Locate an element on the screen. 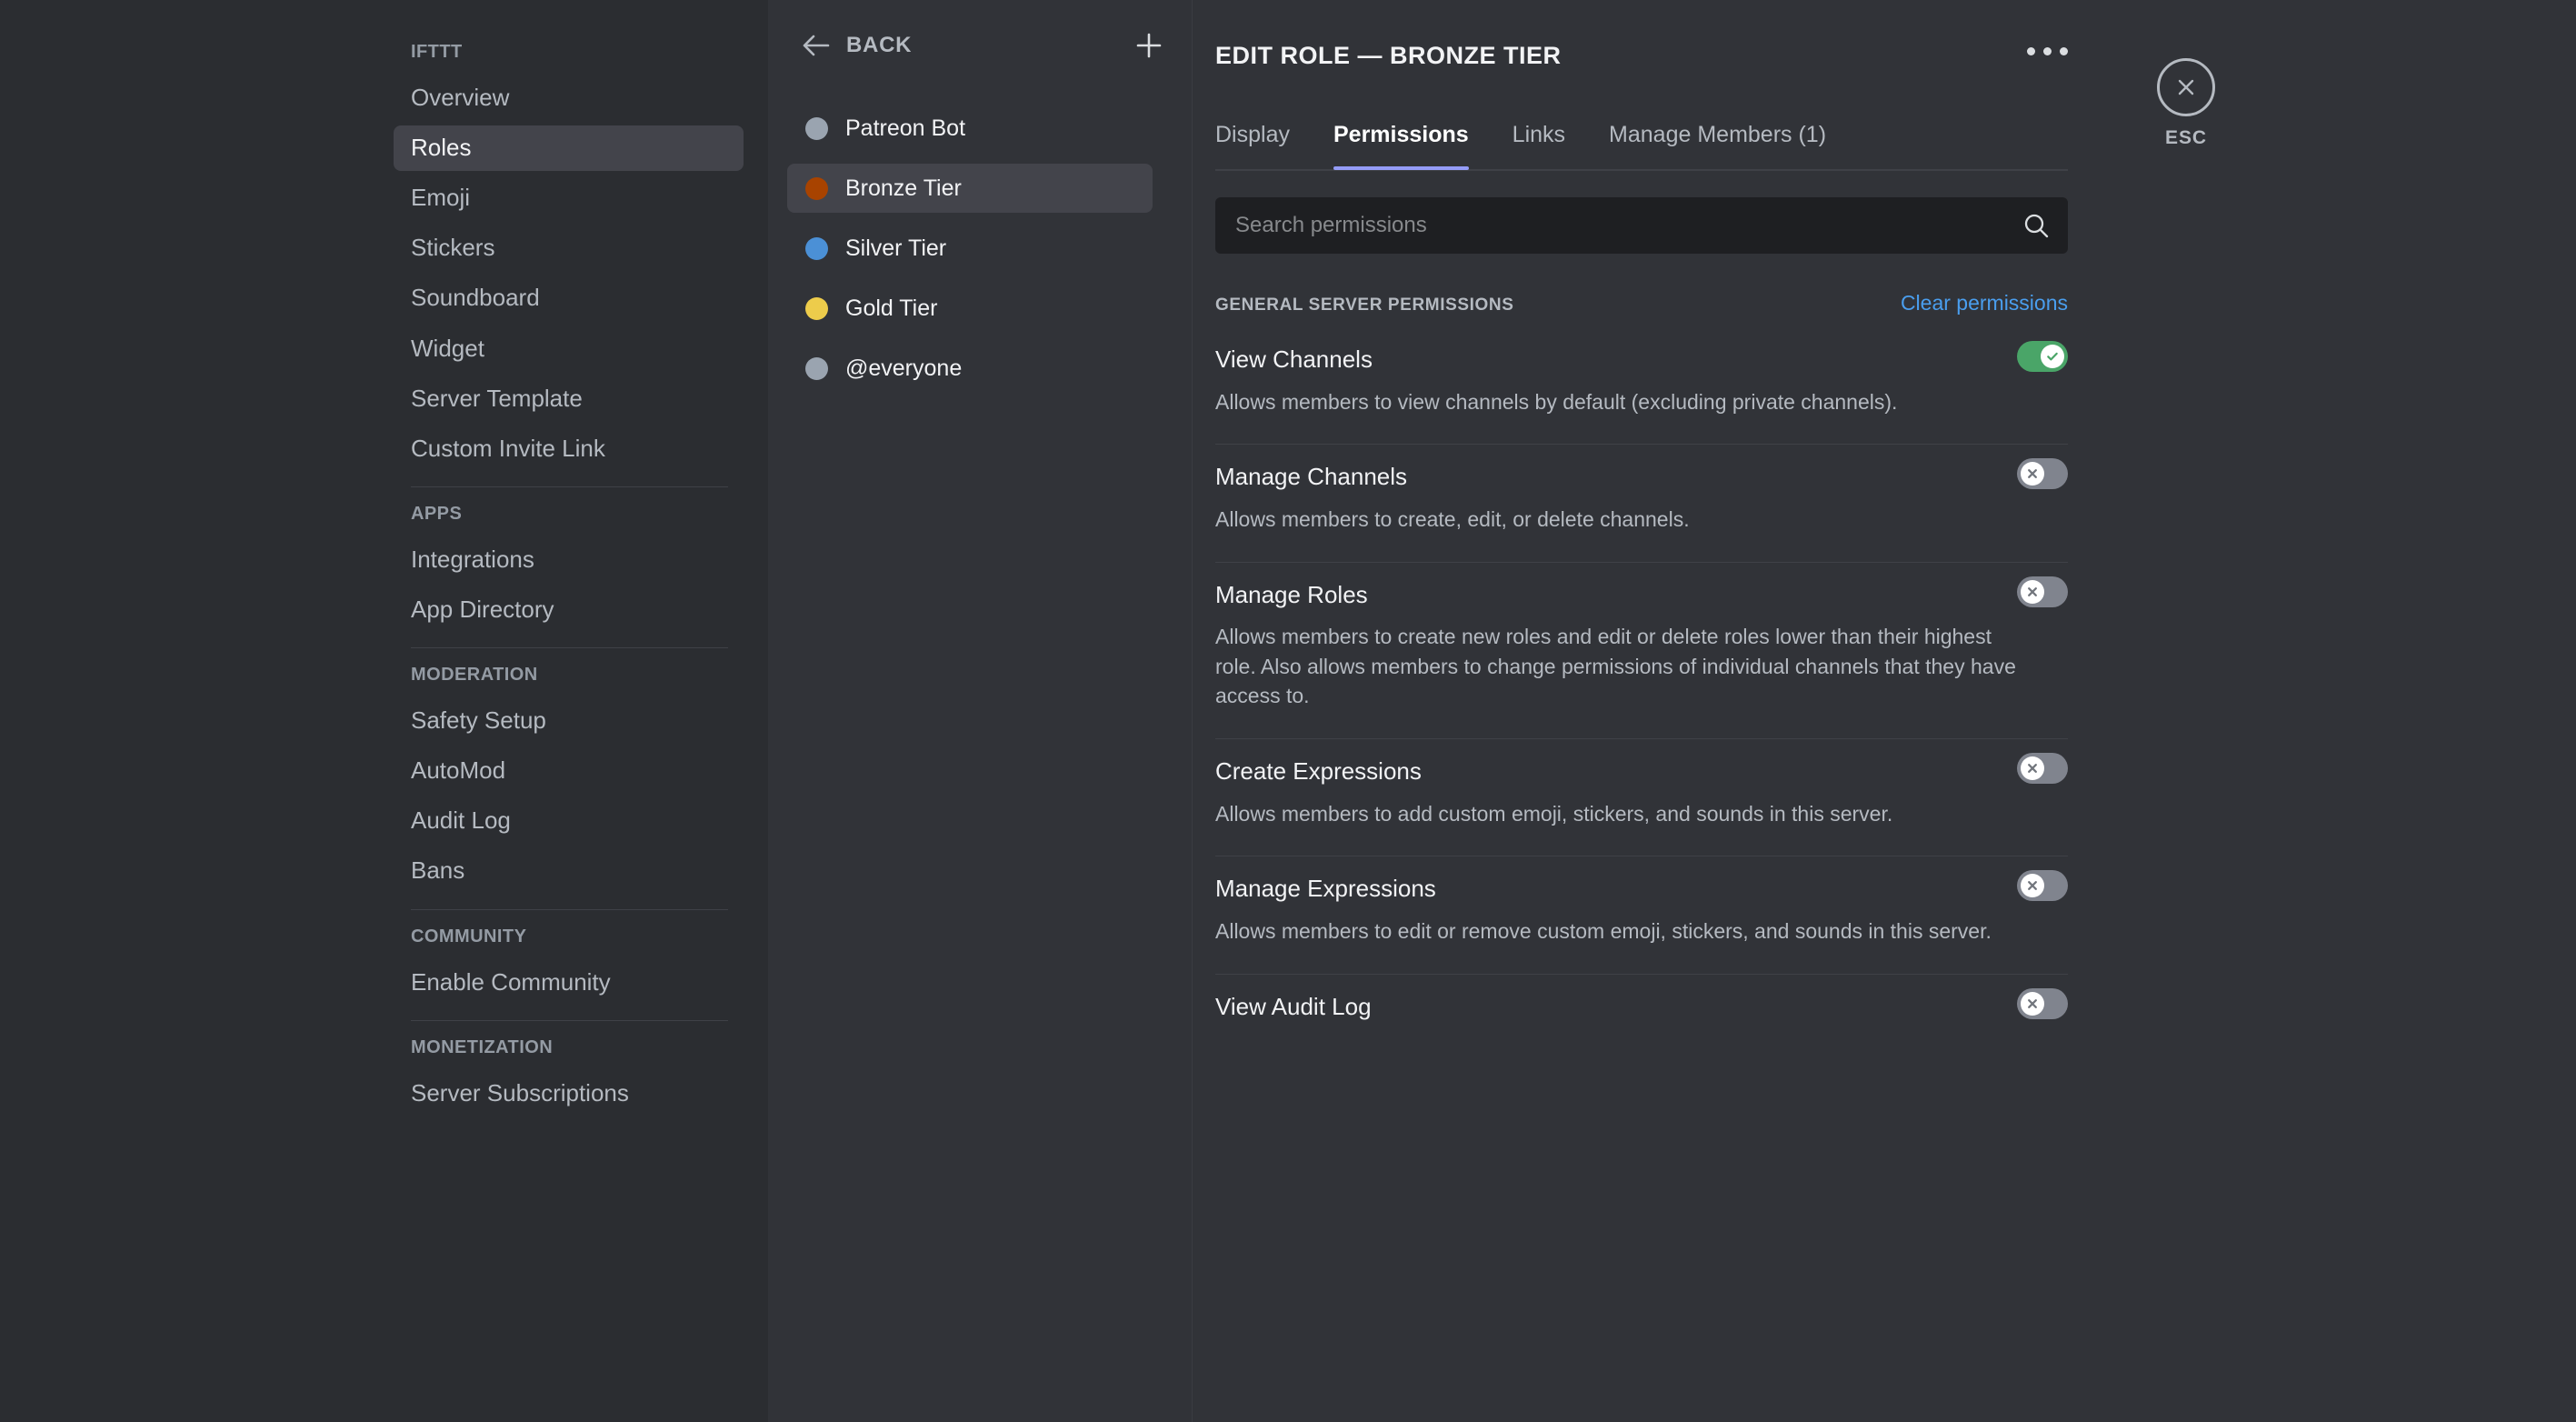 This screenshot has height=1422, width=2576. sidebar-item-bans: Bans is located at coordinates (569, 871).